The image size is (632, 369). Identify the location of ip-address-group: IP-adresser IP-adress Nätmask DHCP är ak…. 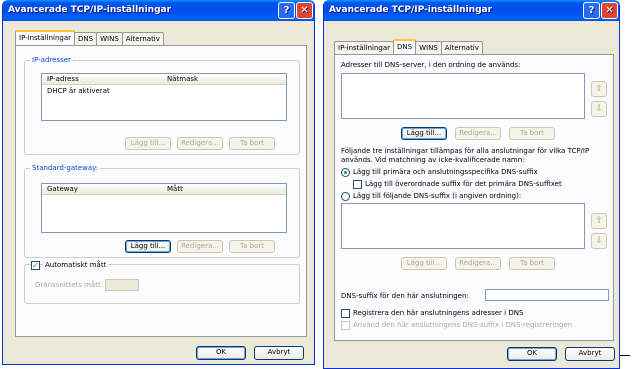
(162, 105).